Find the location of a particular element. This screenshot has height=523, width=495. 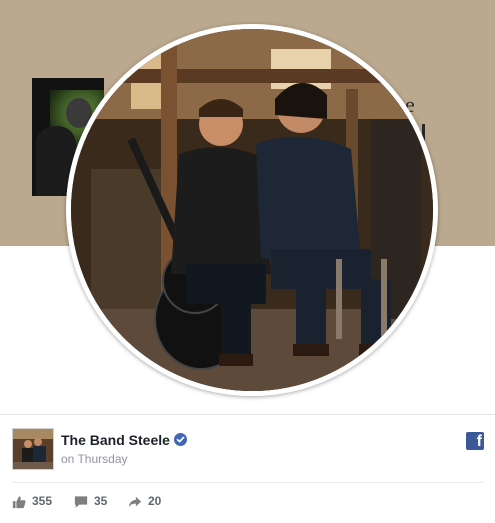

post-header: The Band Steele on Thursday f is located at coordinates (248, 450).